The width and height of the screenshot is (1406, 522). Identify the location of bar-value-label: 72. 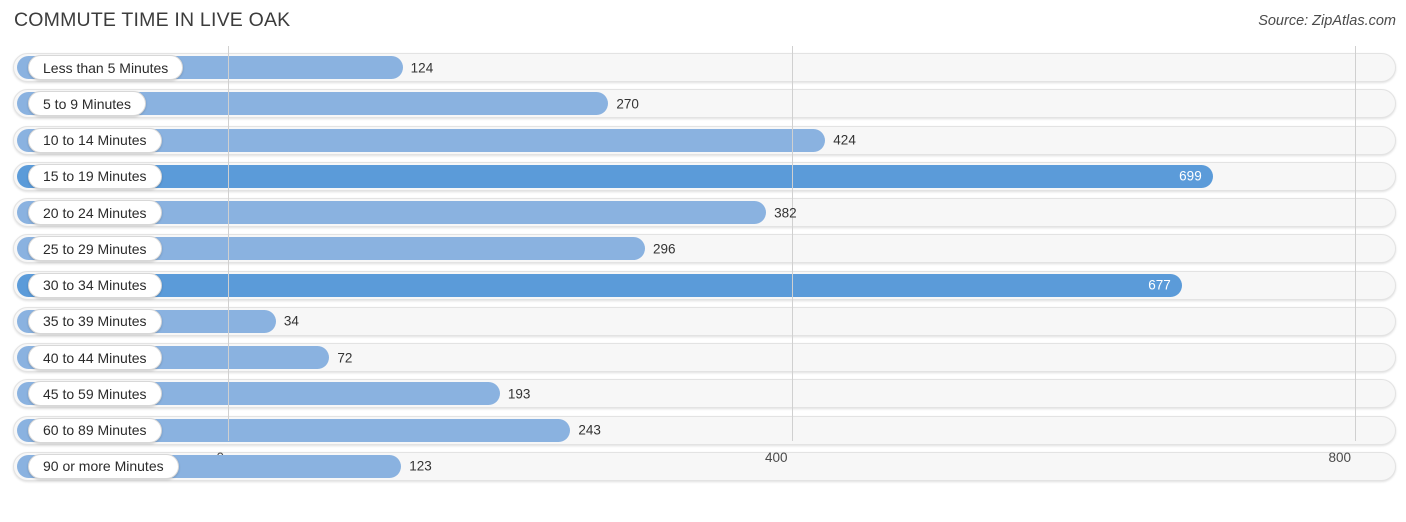
(345, 357).